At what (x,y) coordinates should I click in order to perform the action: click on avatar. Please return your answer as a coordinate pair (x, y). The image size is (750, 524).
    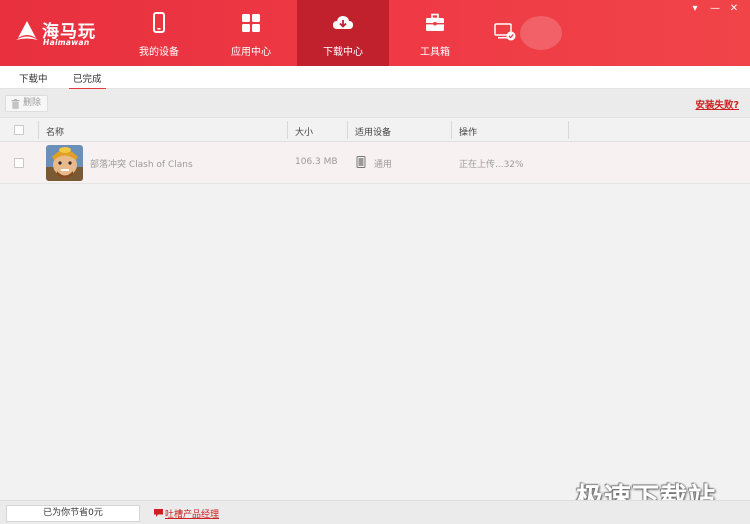
    Looking at the image, I should click on (541, 33).